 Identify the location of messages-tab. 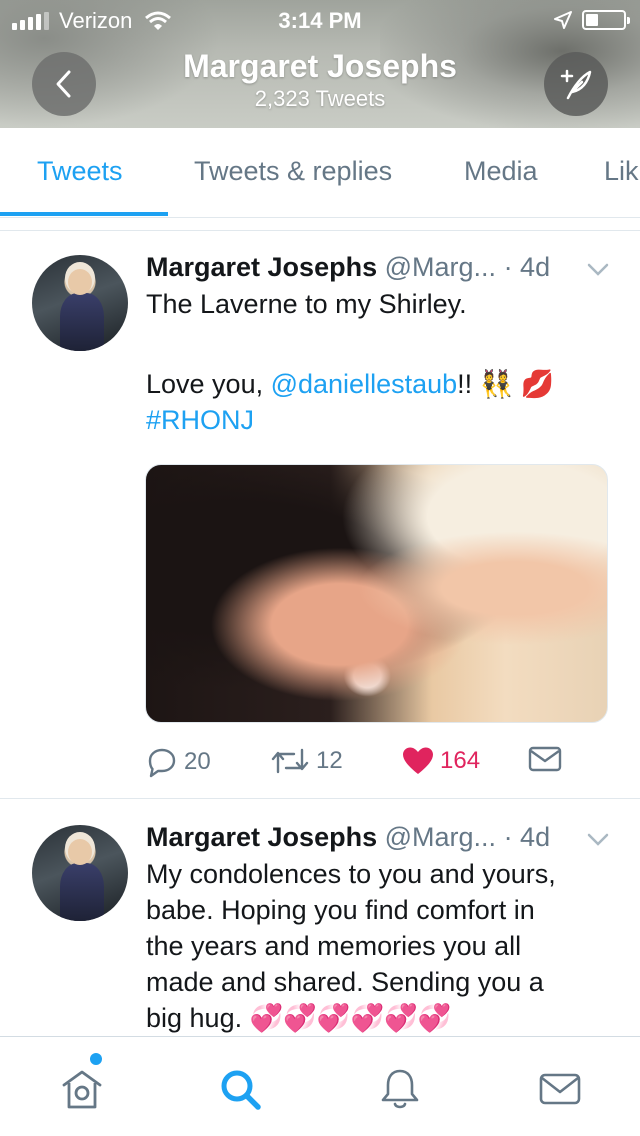
(560, 1089).